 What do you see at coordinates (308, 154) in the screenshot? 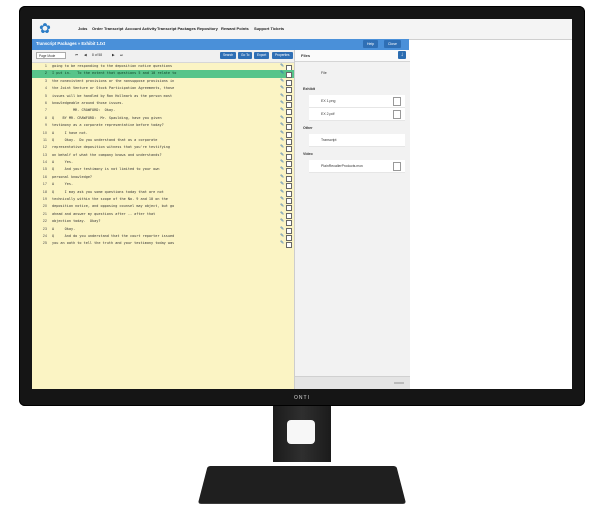
I see `group-video-label: Video` at bounding box center [308, 154].